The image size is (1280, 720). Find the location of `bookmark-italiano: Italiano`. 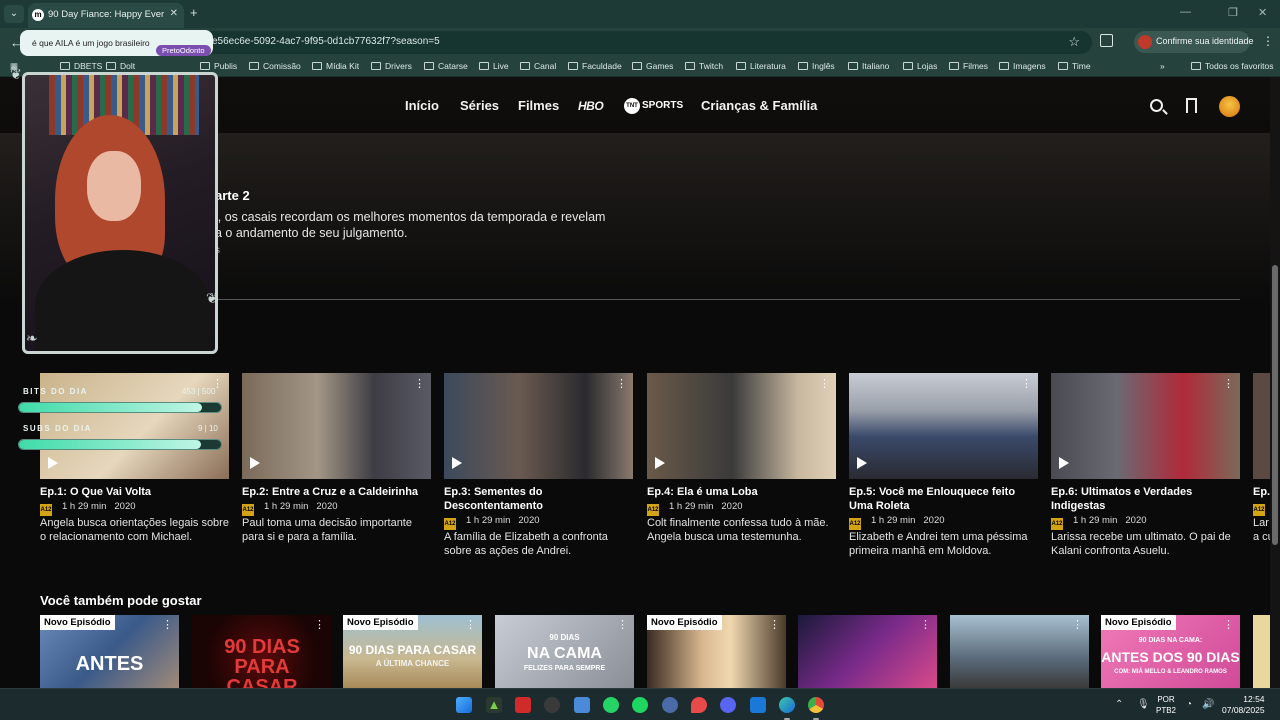

bookmark-italiano: Italiano is located at coordinates (868, 66).